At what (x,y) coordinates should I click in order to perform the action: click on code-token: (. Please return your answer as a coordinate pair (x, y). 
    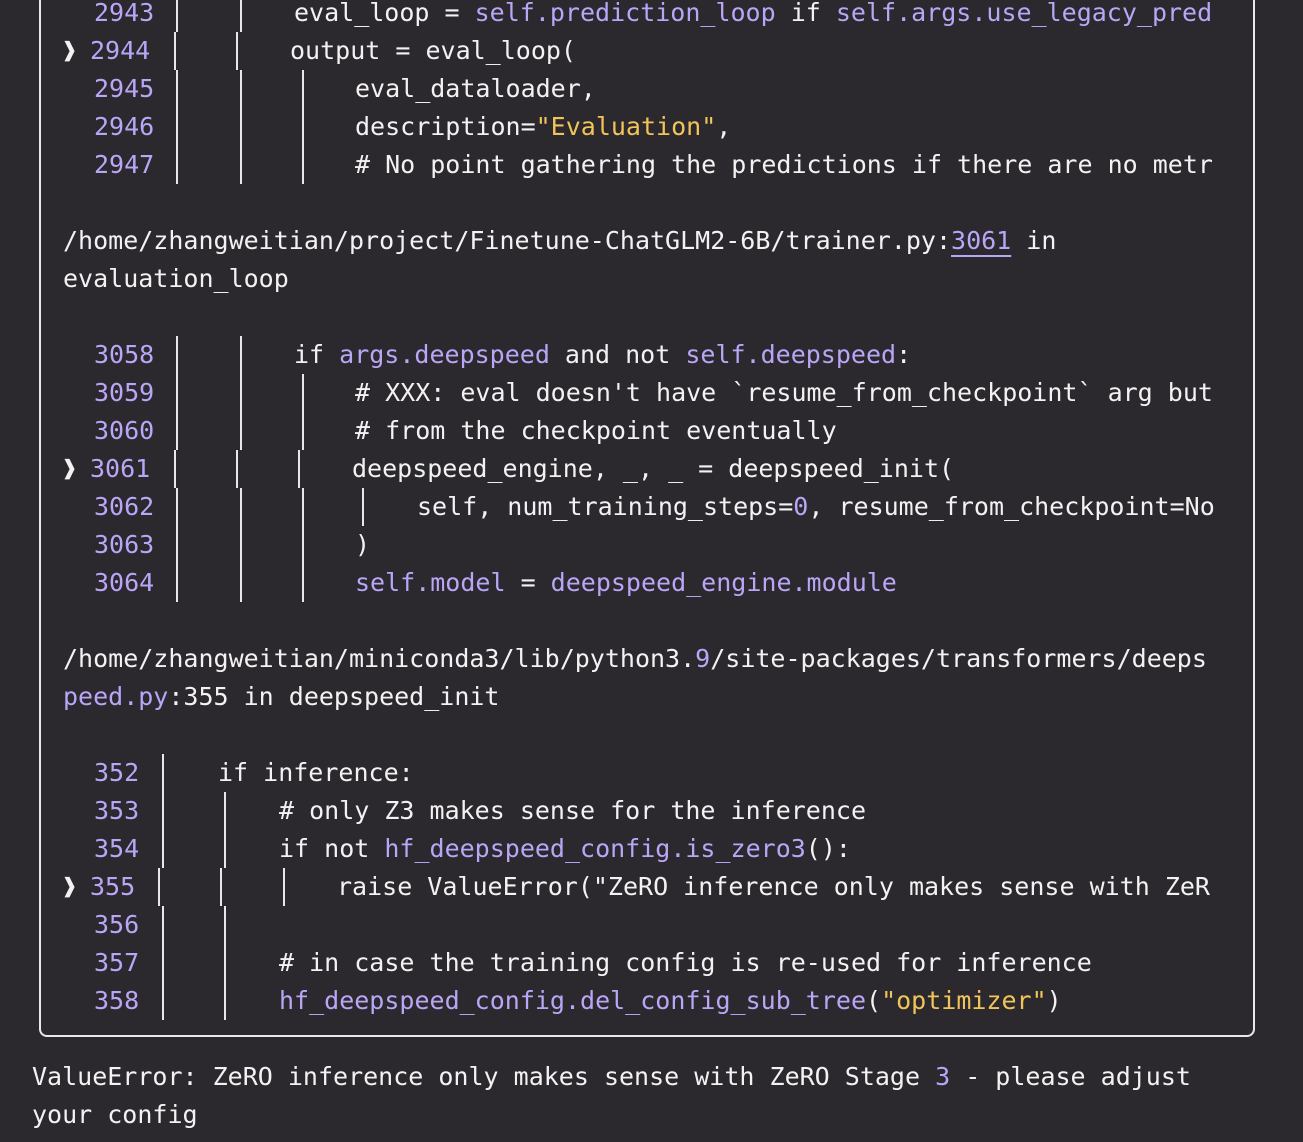
    Looking at the image, I should click on (874, 1000).